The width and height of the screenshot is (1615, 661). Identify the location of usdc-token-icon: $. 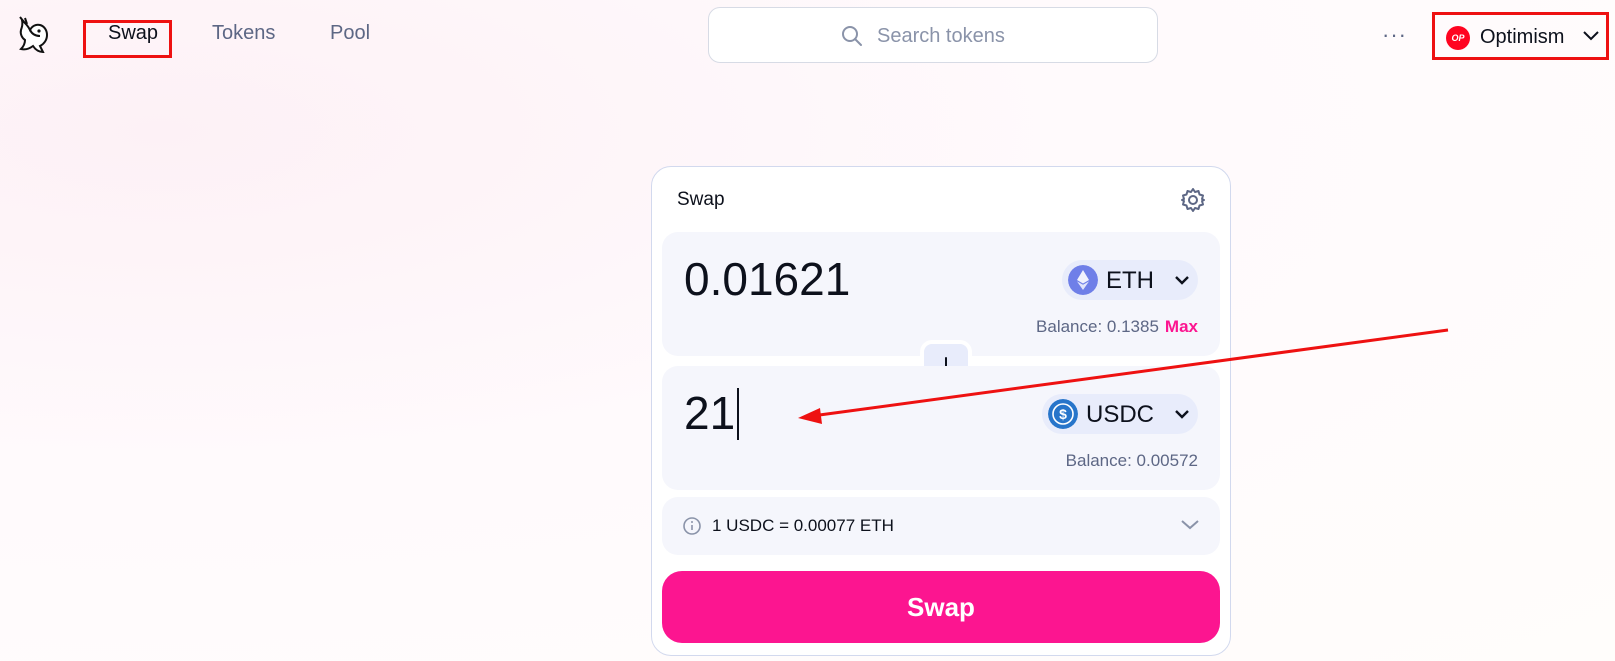
(1063, 414).